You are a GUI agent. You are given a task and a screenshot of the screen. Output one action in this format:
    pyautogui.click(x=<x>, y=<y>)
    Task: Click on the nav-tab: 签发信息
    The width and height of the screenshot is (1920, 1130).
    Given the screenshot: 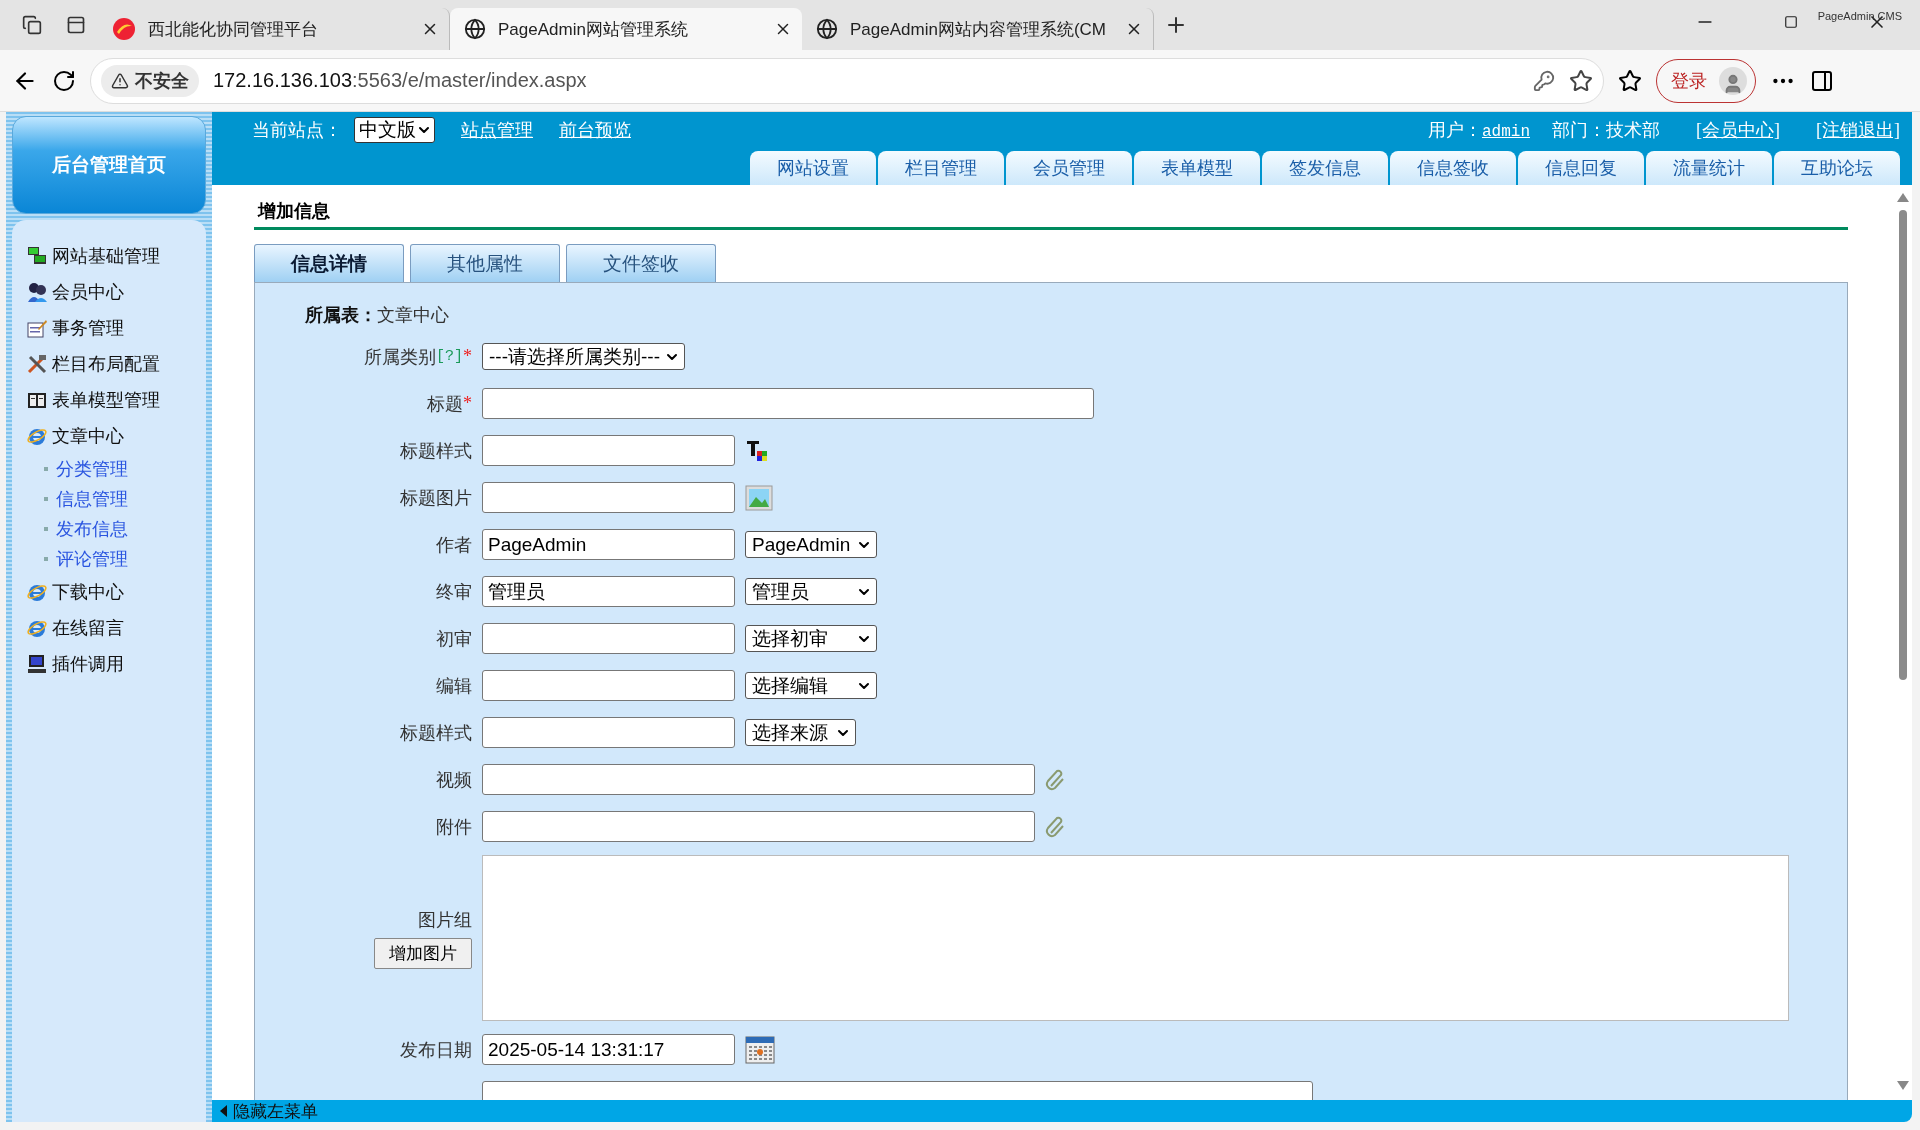 What is the action you would take?
    pyautogui.click(x=1325, y=168)
    